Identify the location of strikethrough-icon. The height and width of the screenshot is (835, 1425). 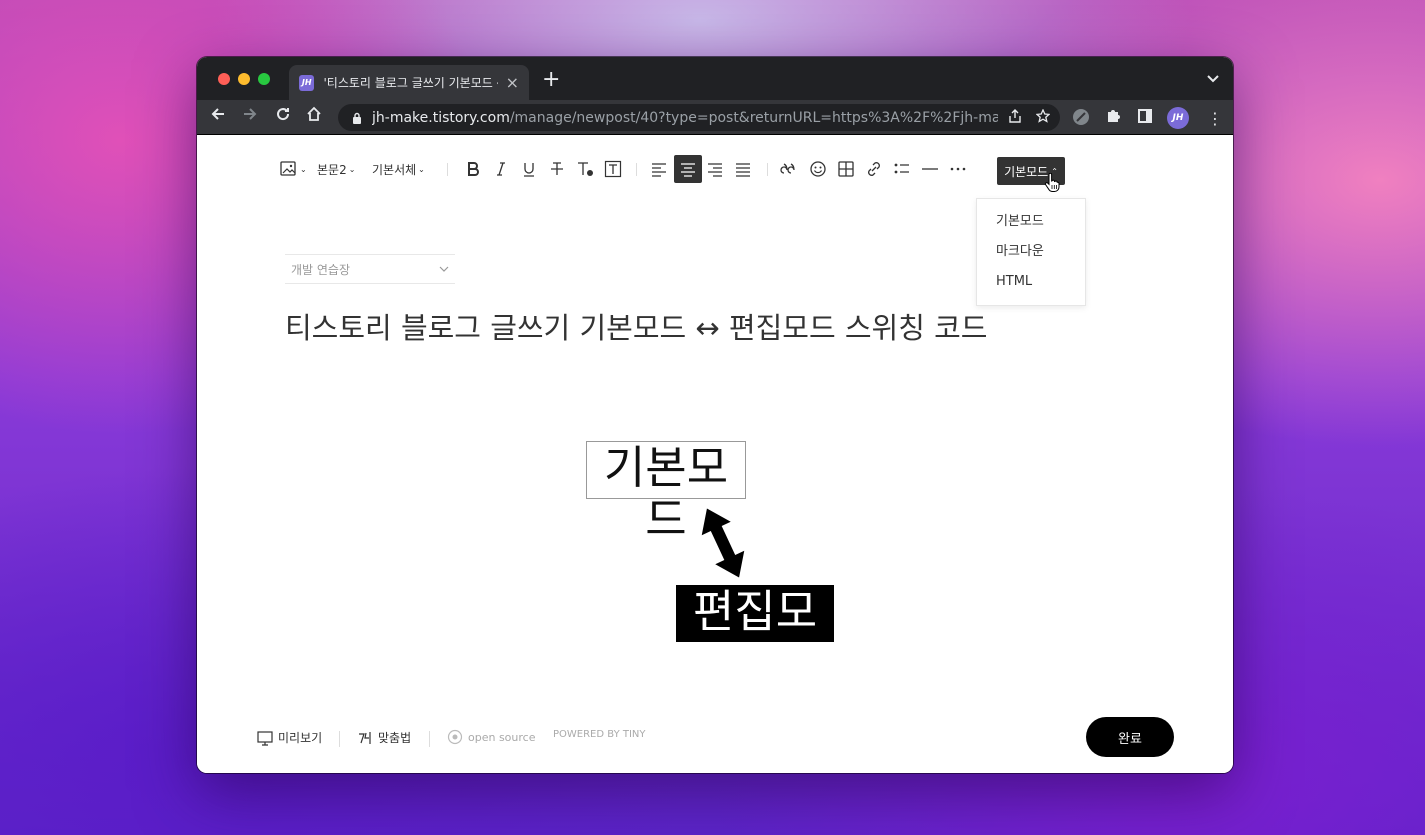
(557, 168).